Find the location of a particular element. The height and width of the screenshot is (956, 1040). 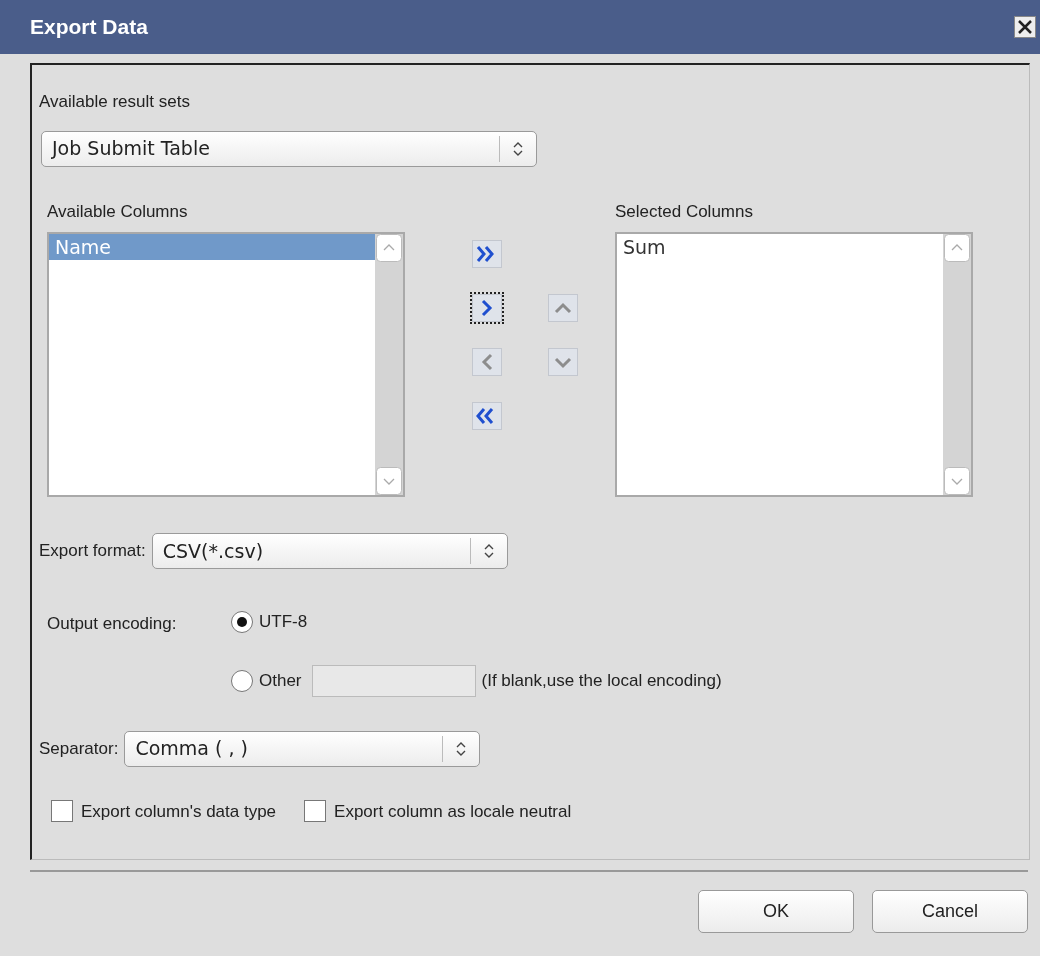

dropdown: Comma ( , ) is located at coordinates (302, 748).